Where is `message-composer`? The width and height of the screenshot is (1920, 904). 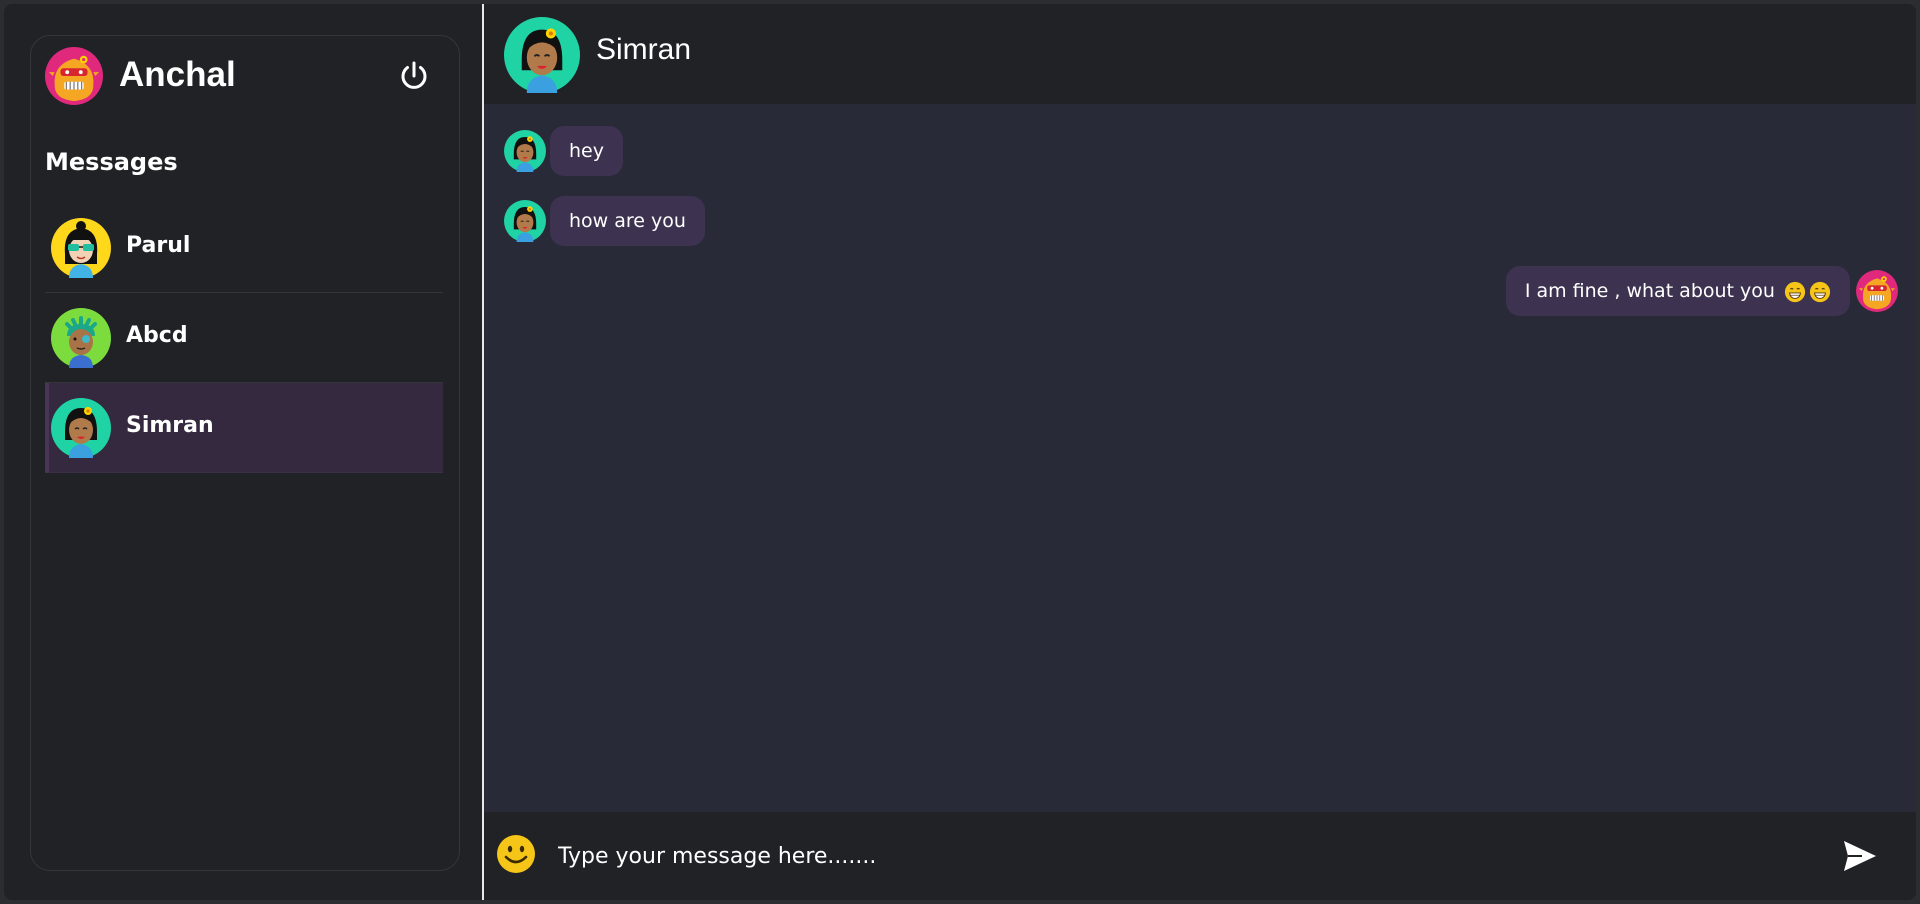 message-composer is located at coordinates (1200, 856).